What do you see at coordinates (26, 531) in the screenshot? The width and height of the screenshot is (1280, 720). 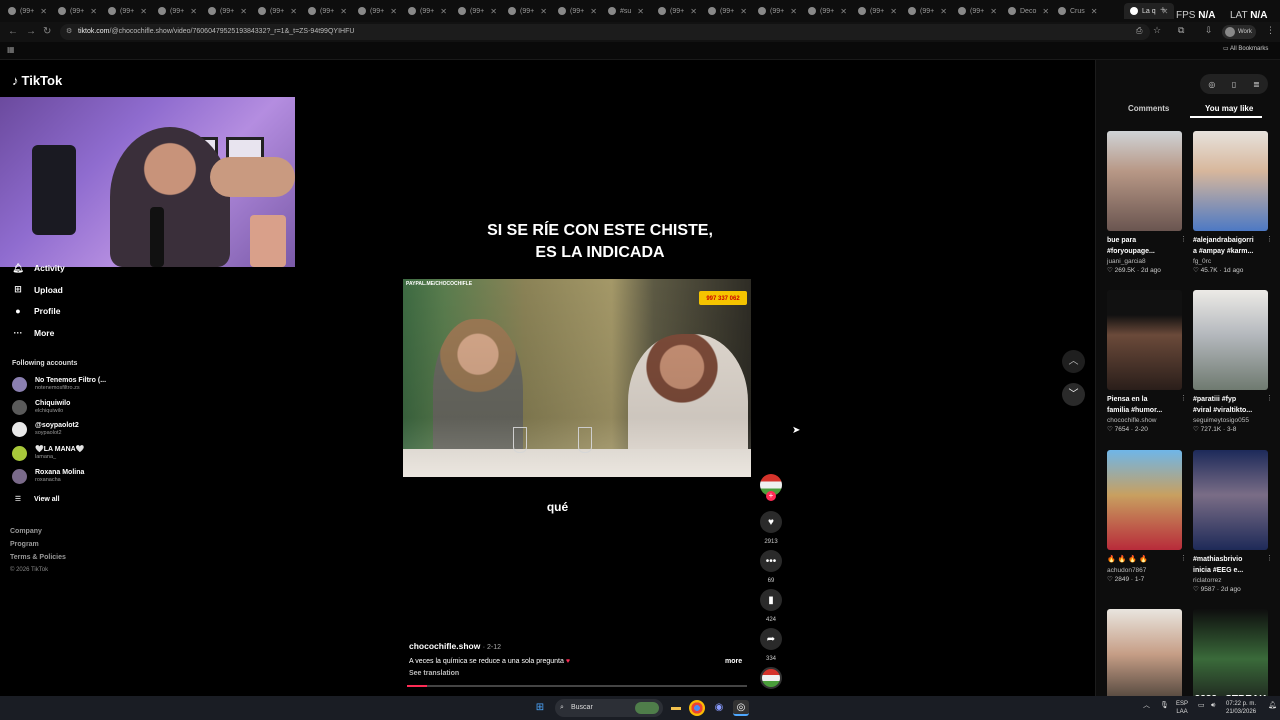 I see `footer-company-link: Company` at bounding box center [26, 531].